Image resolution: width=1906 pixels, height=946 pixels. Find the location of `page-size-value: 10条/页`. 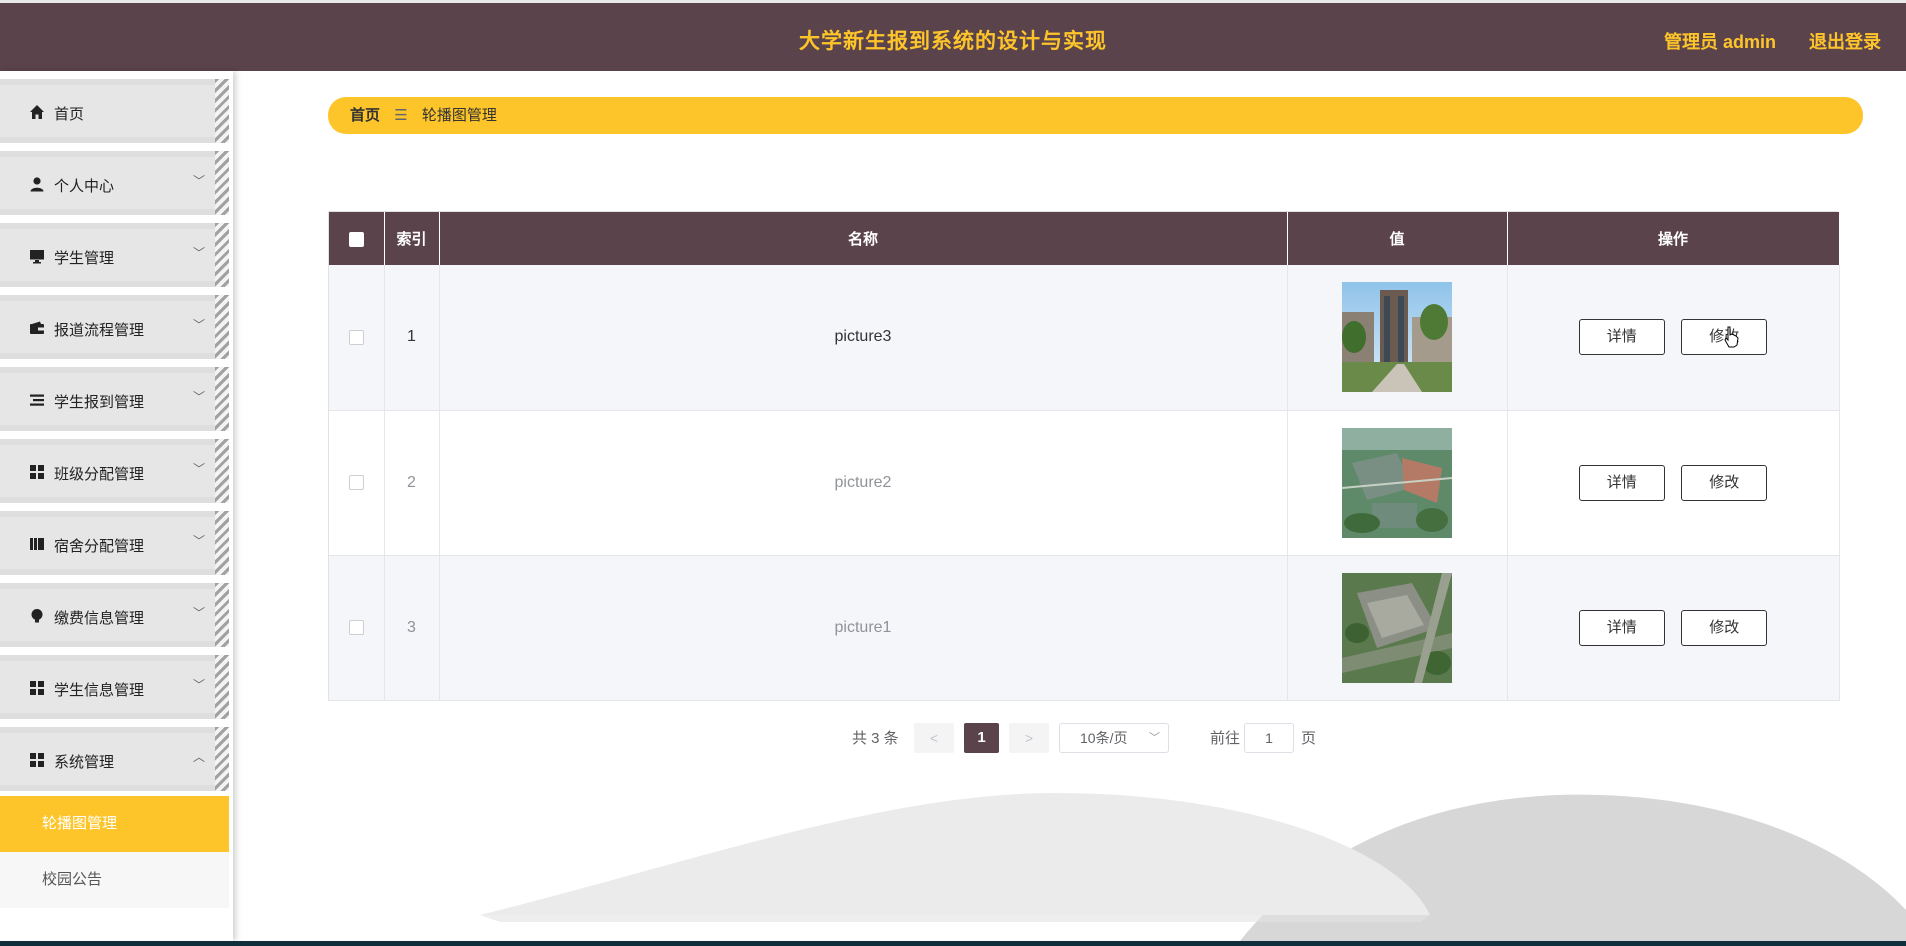

page-size-value: 10条/页 is located at coordinates (1104, 738).